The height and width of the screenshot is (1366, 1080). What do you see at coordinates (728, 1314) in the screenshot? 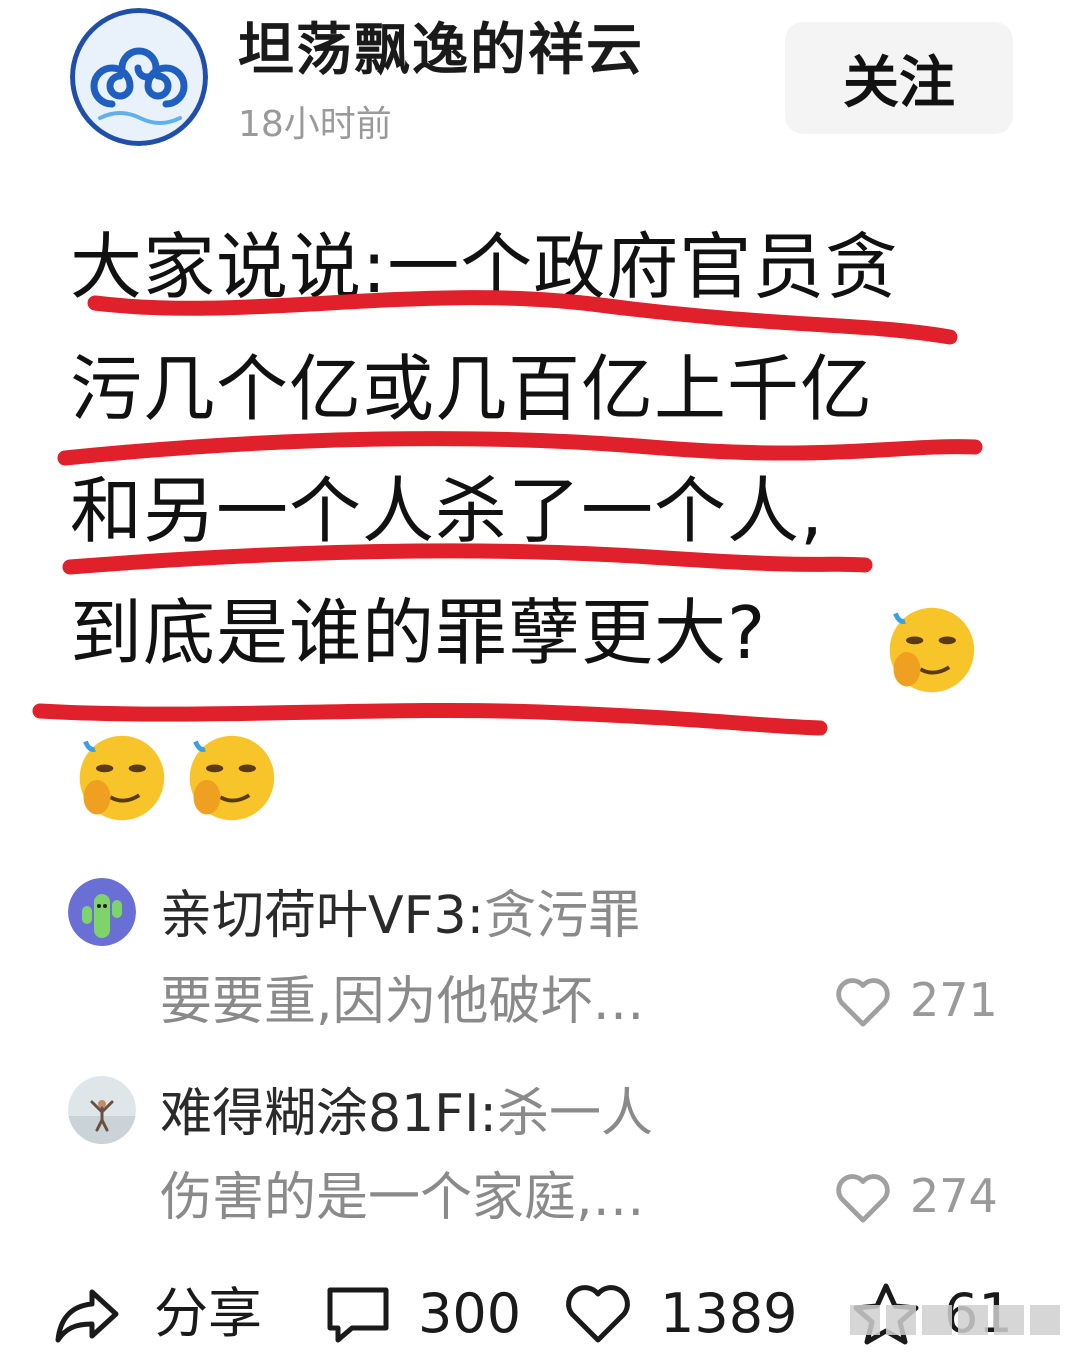
I see `like-count: 1389` at bounding box center [728, 1314].